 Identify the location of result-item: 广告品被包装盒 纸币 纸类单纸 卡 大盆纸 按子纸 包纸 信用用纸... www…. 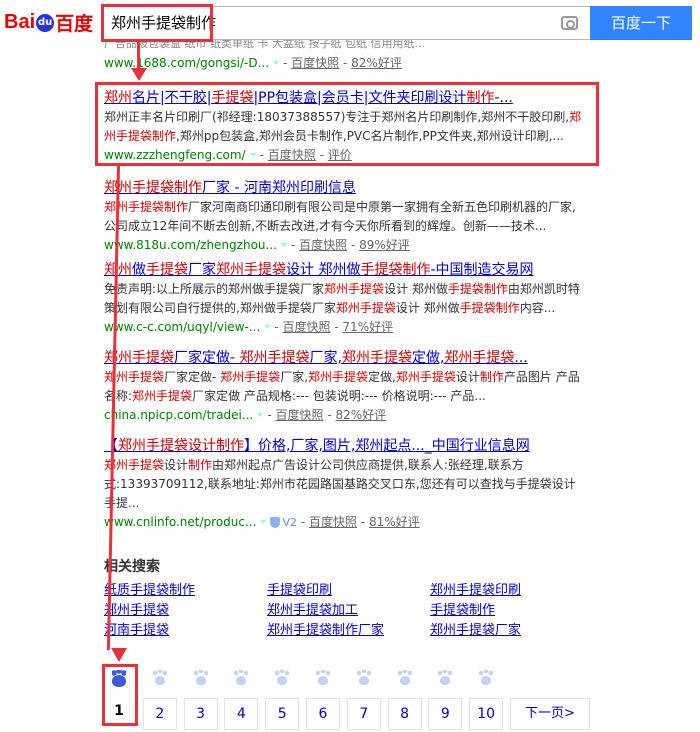
(264, 56).